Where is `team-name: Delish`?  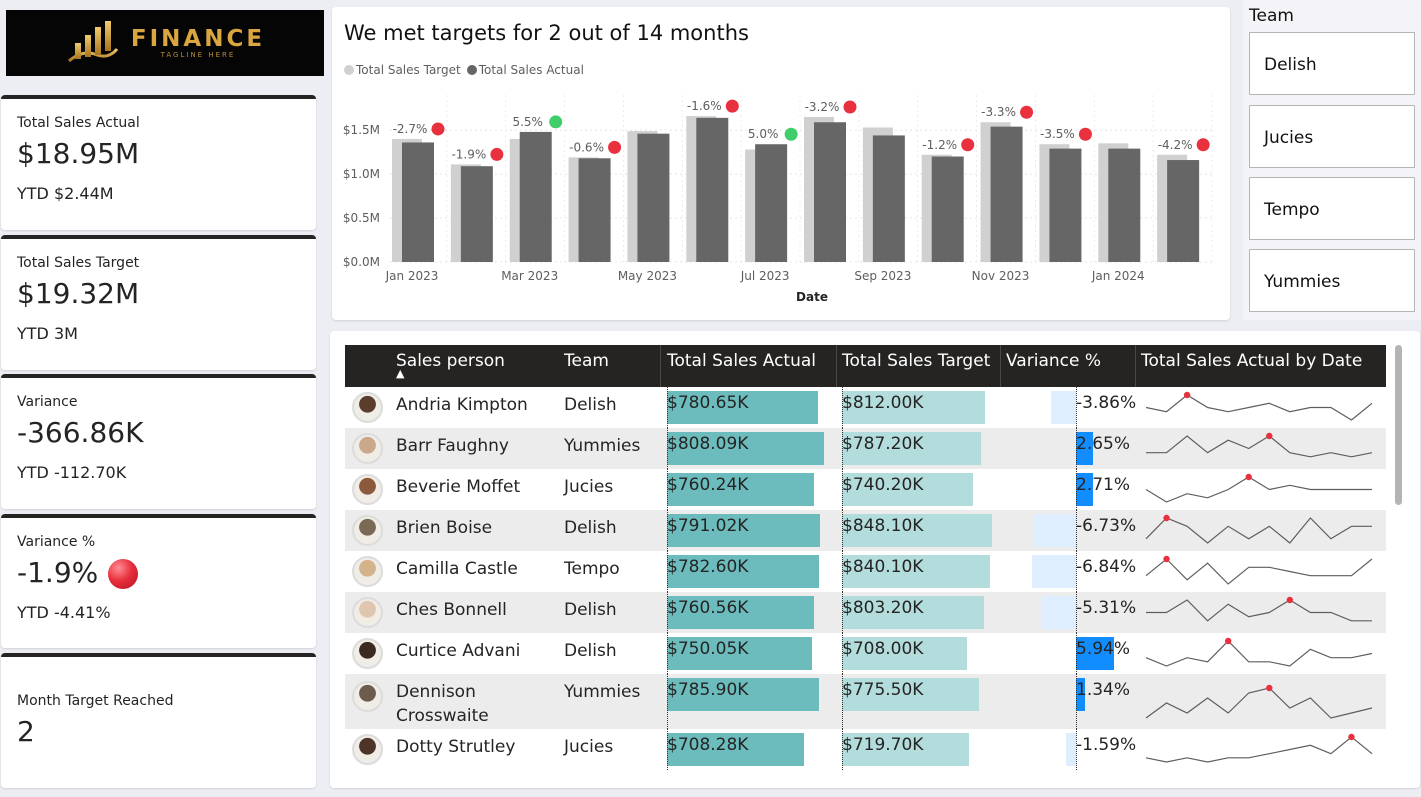 team-name: Delish is located at coordinates (590, 651).